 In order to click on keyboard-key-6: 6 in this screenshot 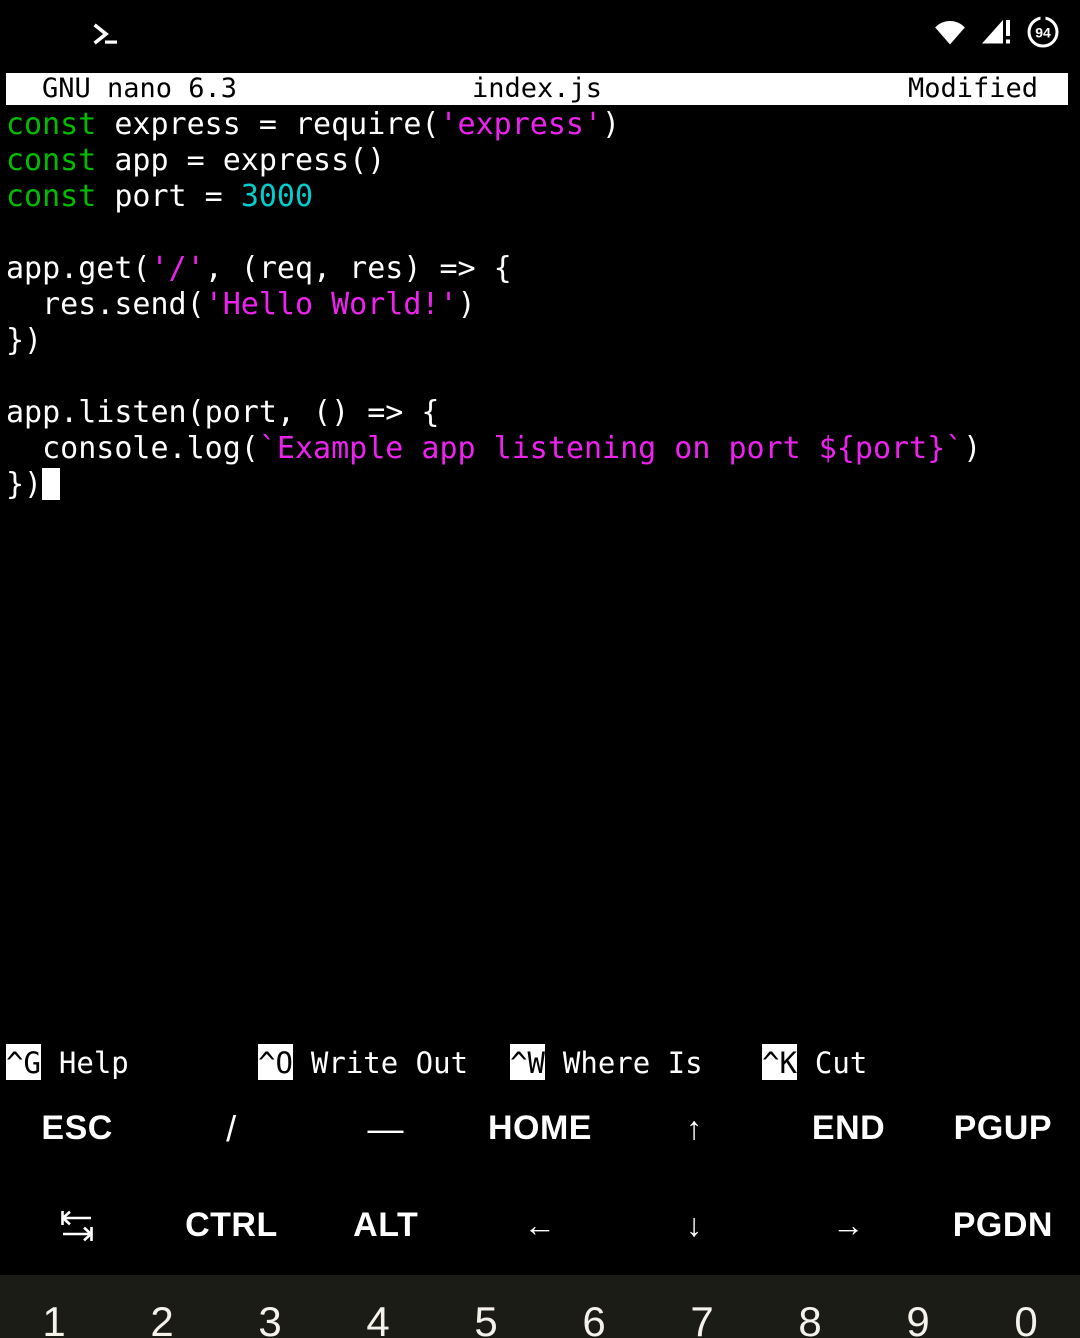, I will do `click(594, 1319)`.